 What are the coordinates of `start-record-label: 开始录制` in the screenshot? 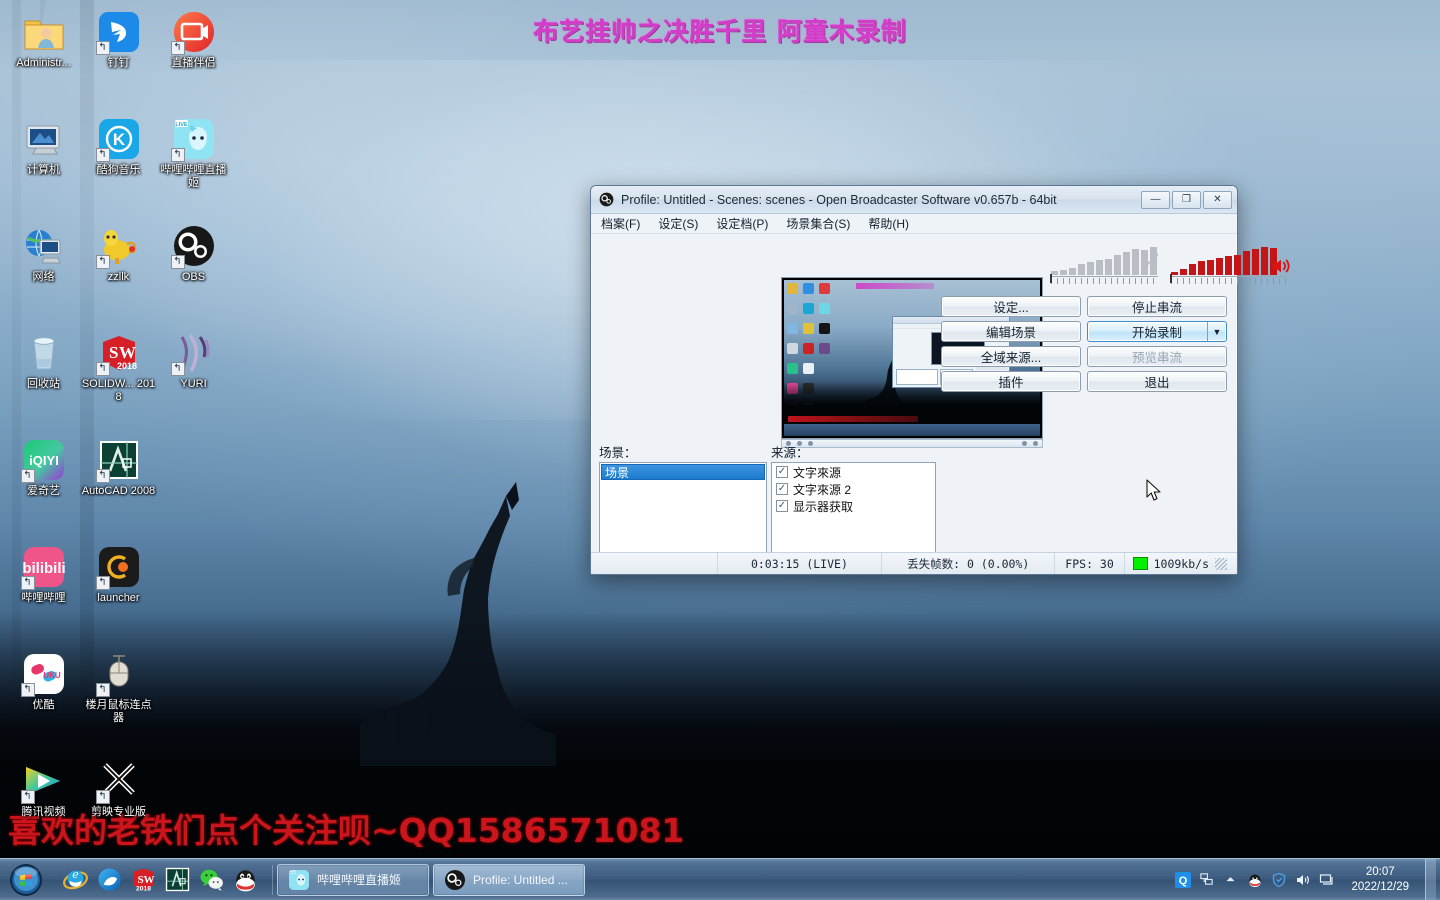 It's located at (1156, 333).